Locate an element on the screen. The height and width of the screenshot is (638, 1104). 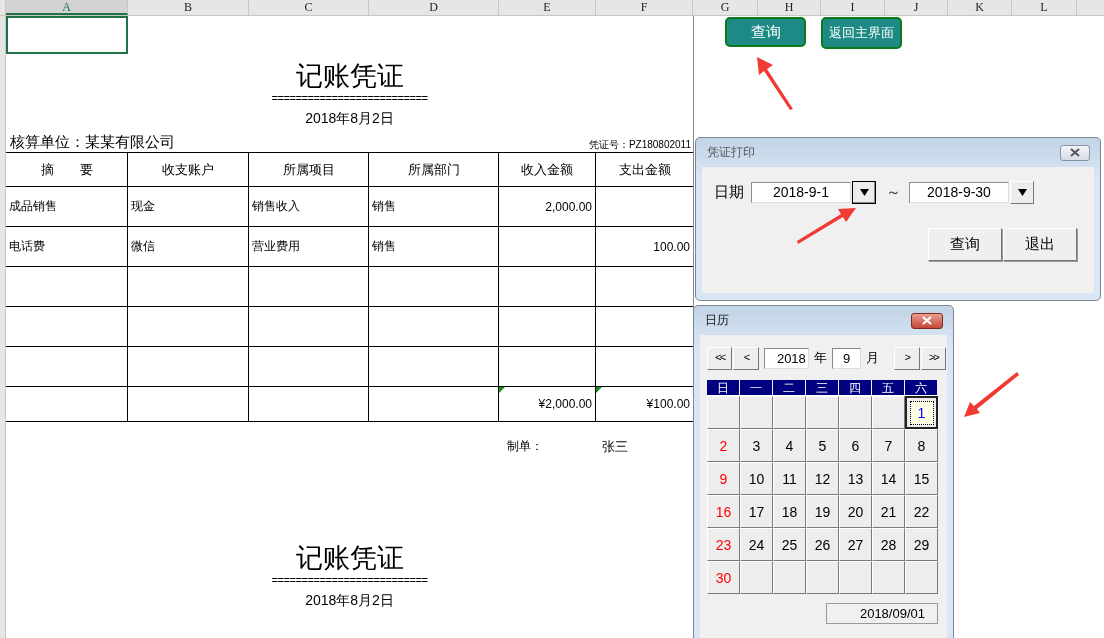
day-cell: 29 is located at coordinates (921, 544).